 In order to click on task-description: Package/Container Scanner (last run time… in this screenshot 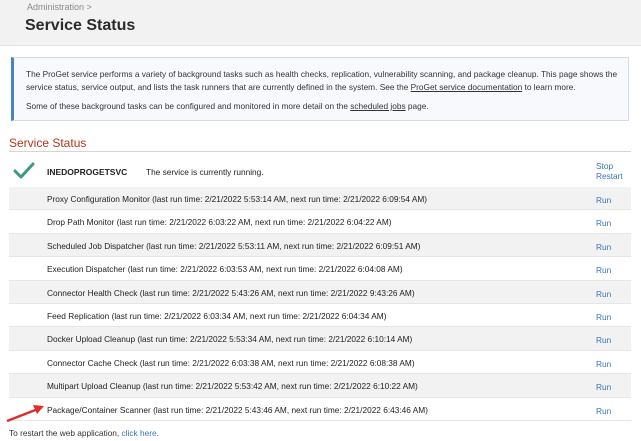, I will do `click(237, 409)`.